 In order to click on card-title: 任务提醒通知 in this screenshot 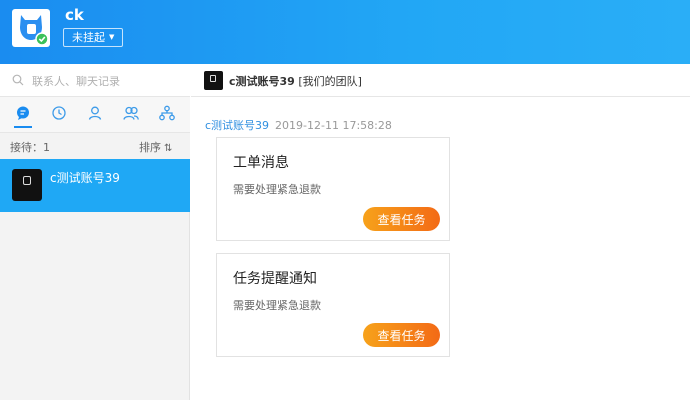, I will do `click(275, 279)`.